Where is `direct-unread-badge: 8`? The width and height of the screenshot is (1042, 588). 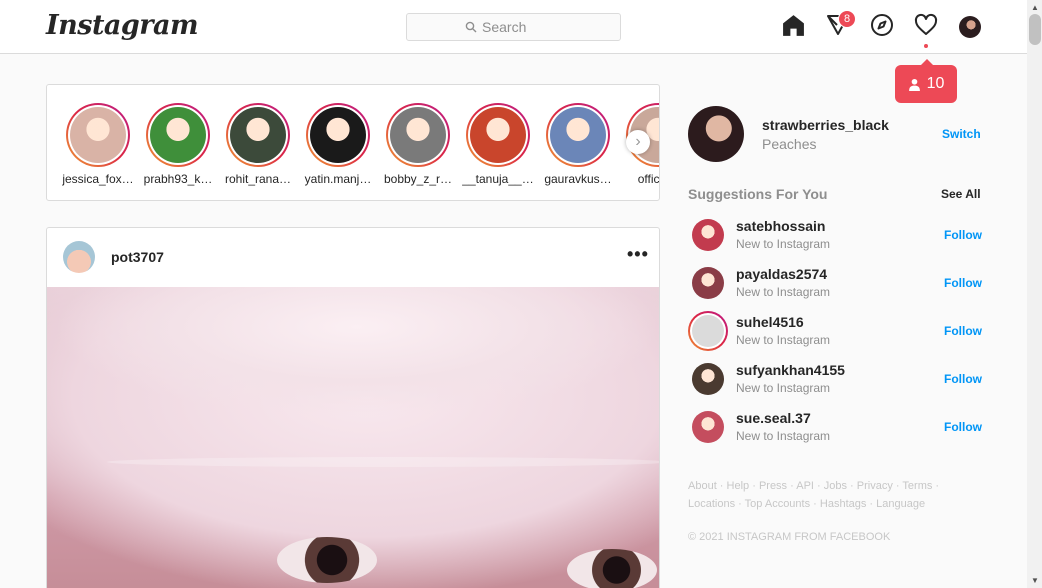 direct-unread-badge: 8 is located at coordinates (847, 19).